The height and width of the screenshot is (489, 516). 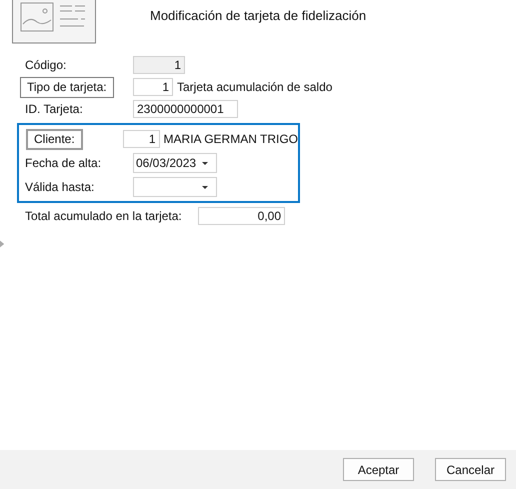 I want to click on description-text: Tarjeta acumulación de saldo, so click(x=254, y=87).